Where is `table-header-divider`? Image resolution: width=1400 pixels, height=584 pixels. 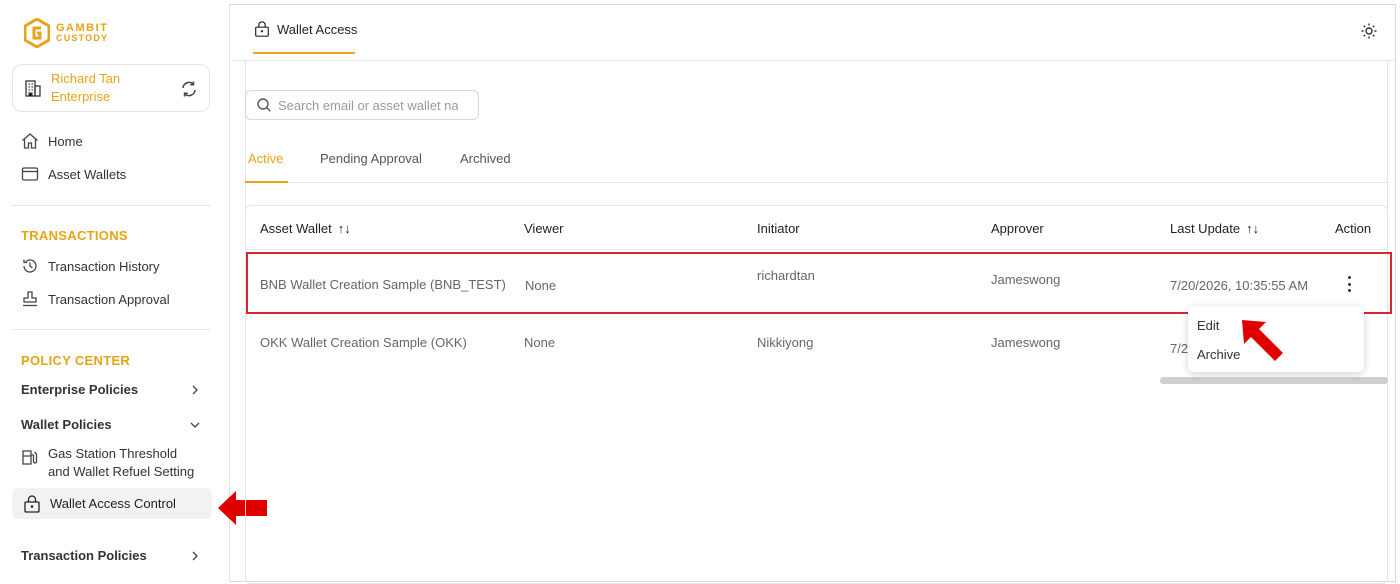
table-header-divider is located at coordinates (816, 249).